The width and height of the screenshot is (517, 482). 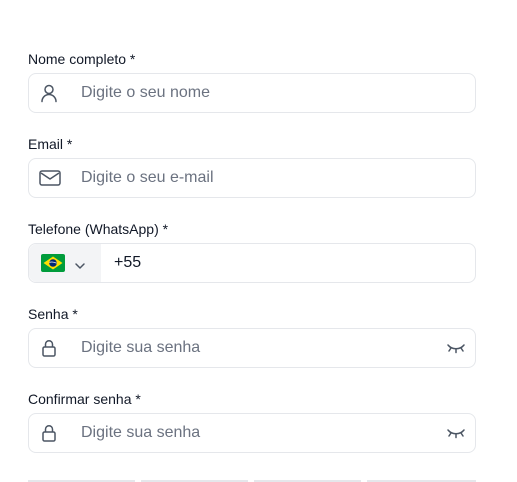 I want to click on password-input, so click(x=258, y=348).